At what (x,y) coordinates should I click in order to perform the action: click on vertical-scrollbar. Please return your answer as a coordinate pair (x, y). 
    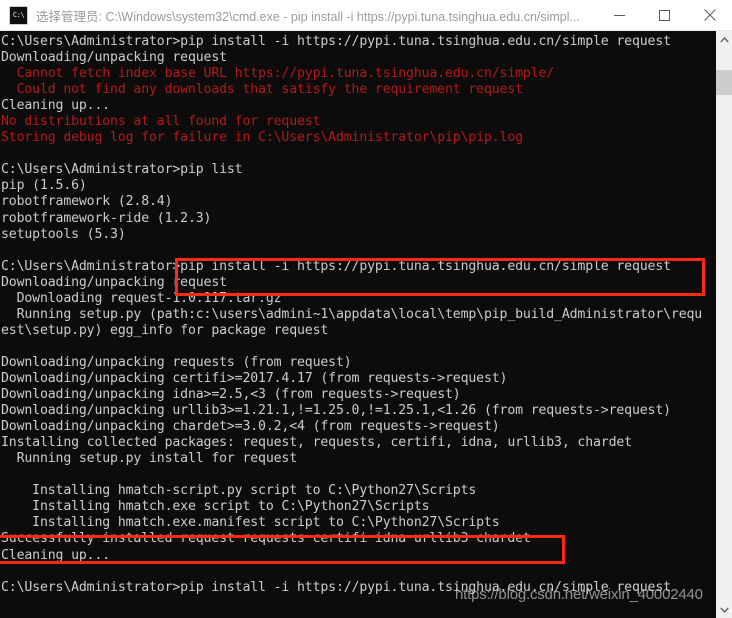
    Looking at the image, I should click on (724, 324).